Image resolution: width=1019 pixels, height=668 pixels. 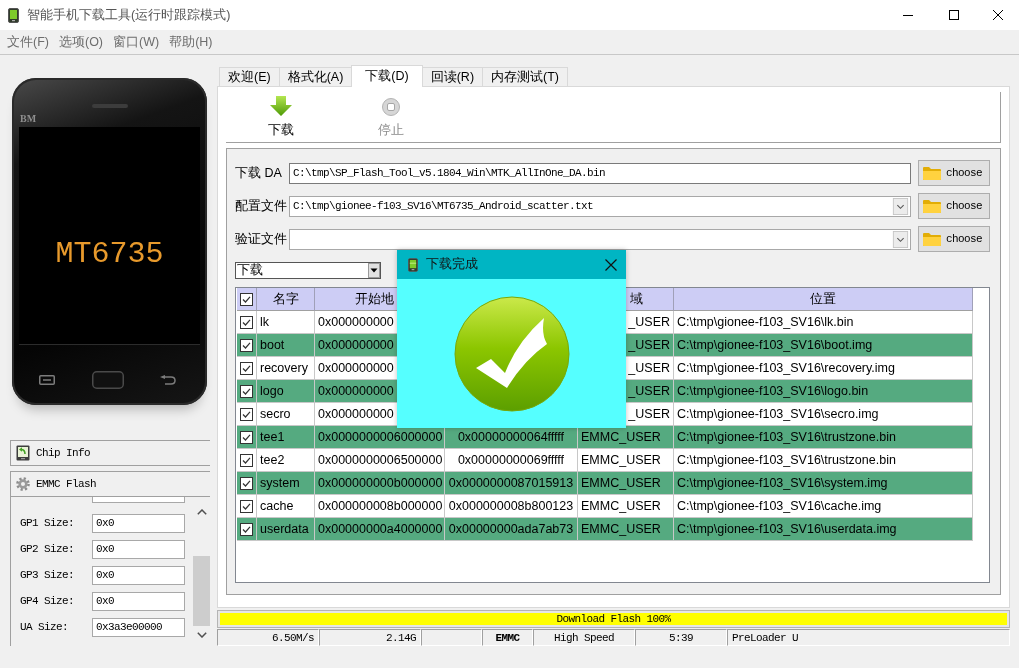 I want to click on table-cell: C:\tmp\gionee-f103_SV16\recovery.img, so click(x=823, y=368).